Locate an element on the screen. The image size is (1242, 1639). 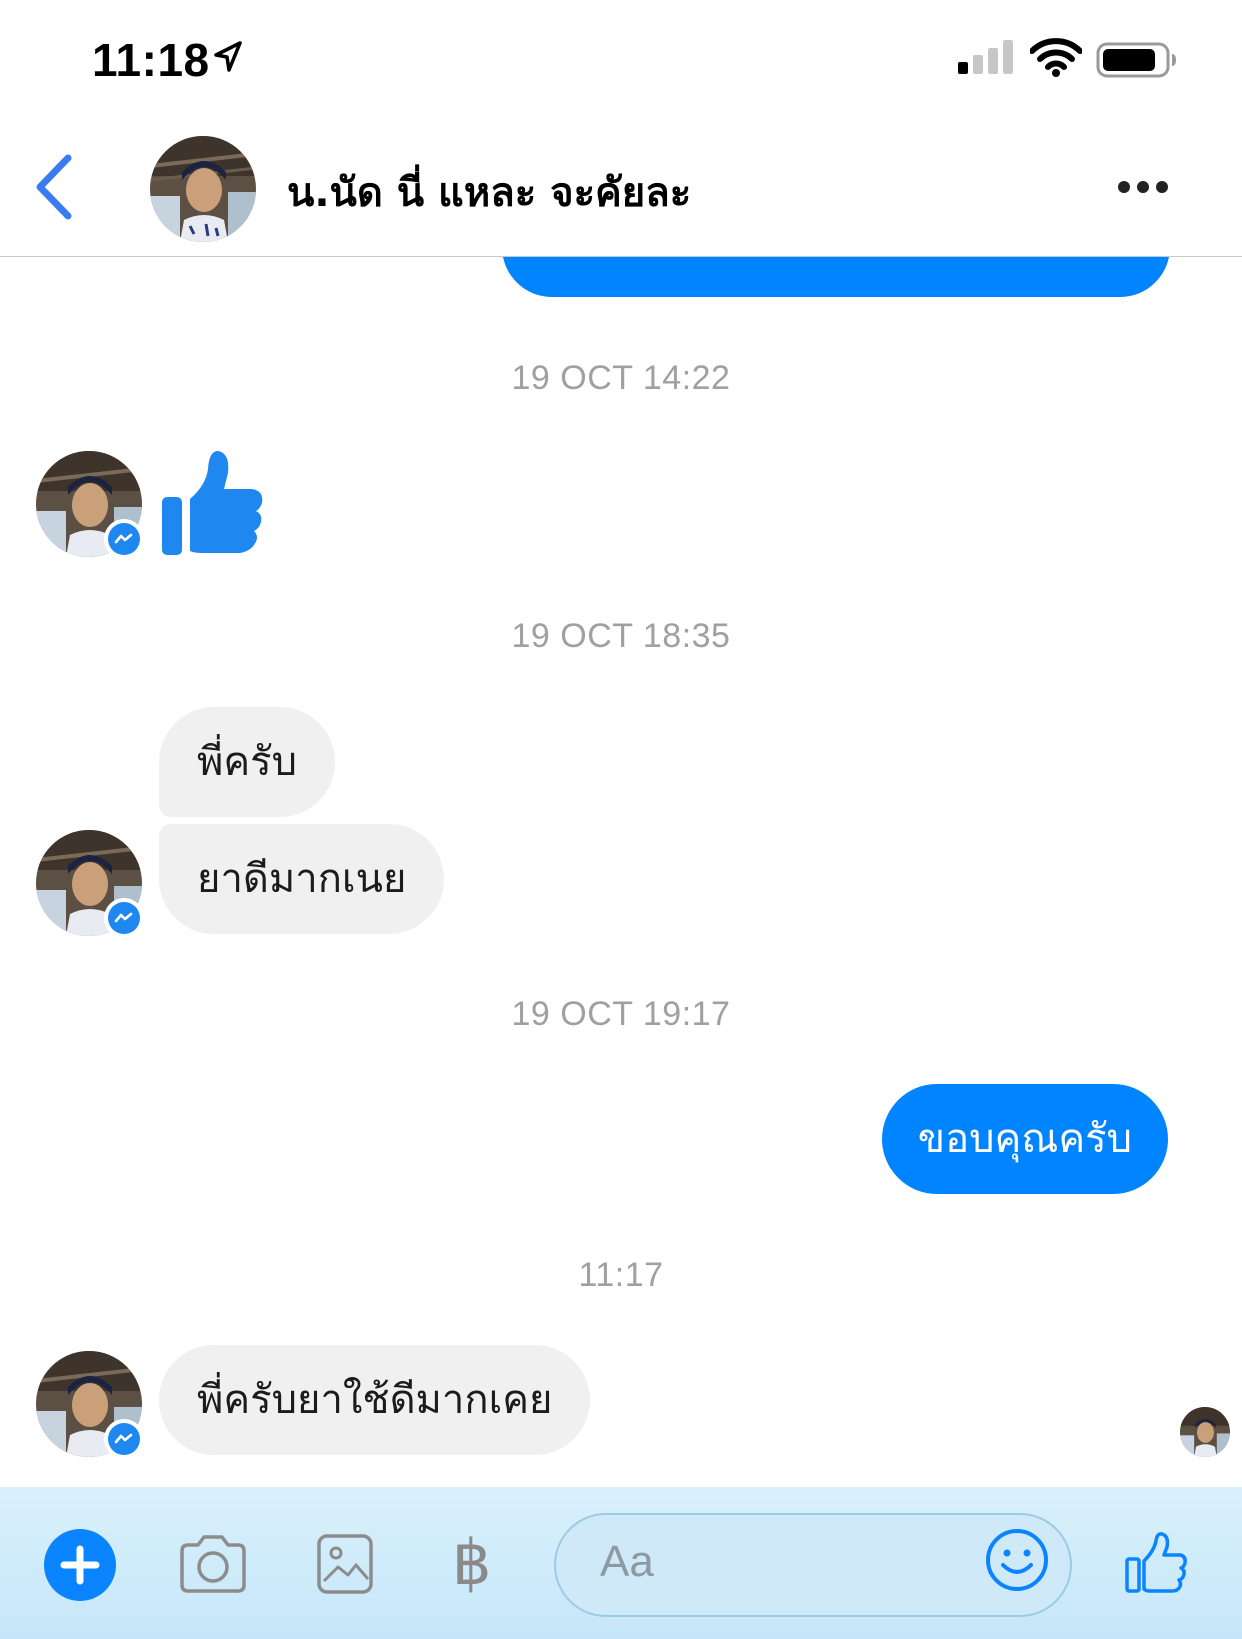
payment-baht-button: ฿ is located at coordinates (477, 1563).